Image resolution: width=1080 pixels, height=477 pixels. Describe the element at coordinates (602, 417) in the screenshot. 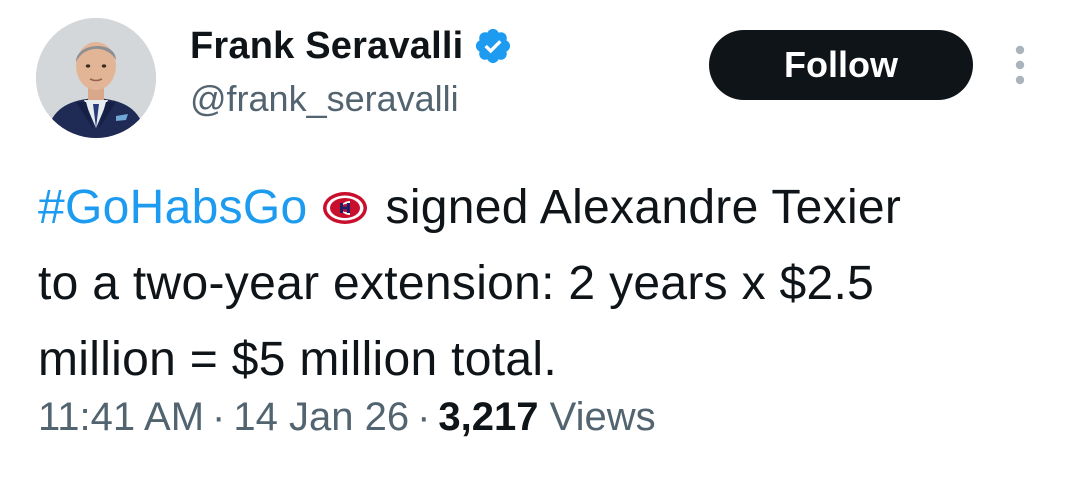

I see `views-label: Views` at that location.